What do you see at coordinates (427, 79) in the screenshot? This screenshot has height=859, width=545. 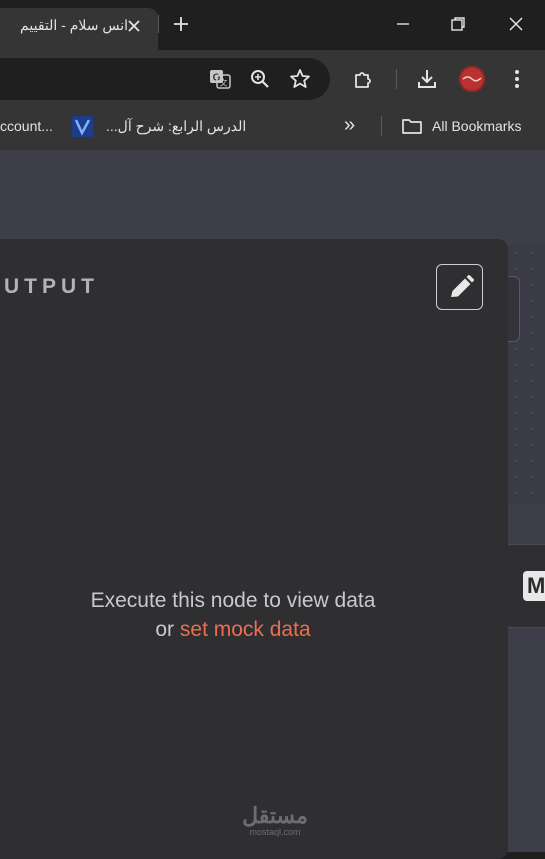 I see `download-icon` at bounding box center [427, 79].